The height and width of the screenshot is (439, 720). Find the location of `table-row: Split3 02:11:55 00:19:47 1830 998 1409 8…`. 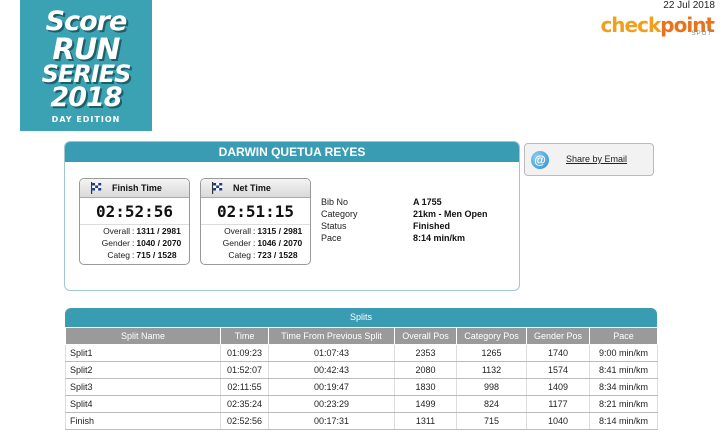

table-row: Split3 02:11:55 00:19:47 1830 998 1409 8… is located at coordinates (361, 387).